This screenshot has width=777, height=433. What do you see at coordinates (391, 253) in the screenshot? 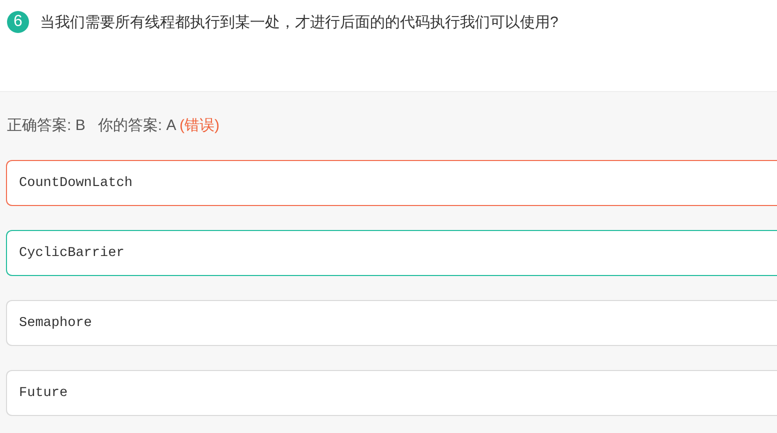
I see `answer-option: CyclicBarrier` at bounding box center [391, 253].